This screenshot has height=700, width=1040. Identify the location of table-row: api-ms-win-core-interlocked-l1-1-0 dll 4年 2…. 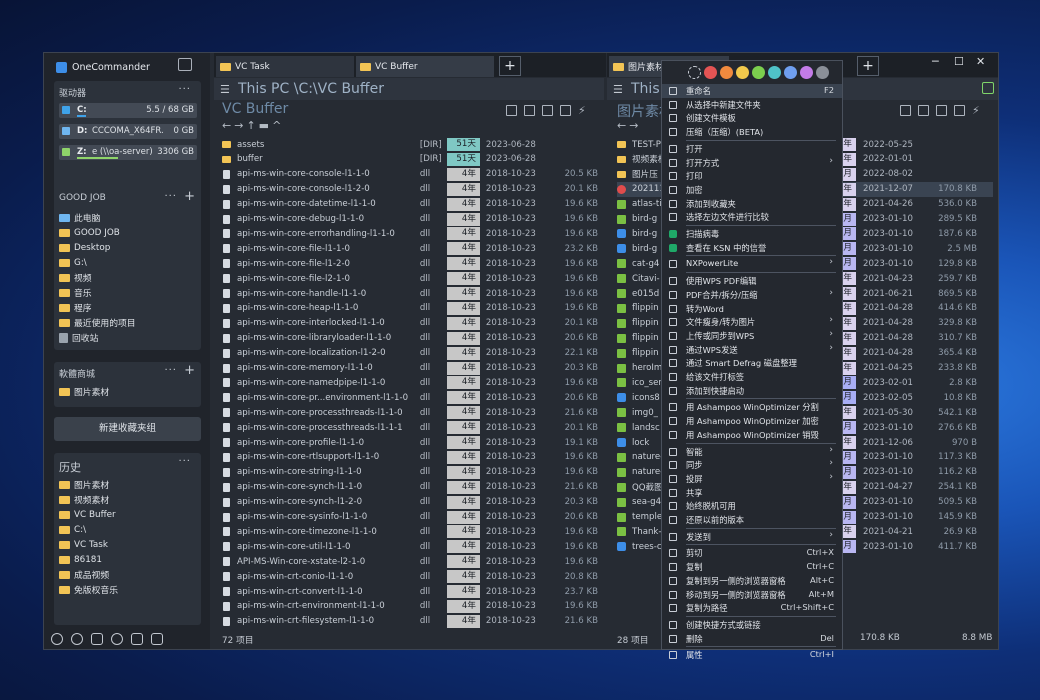
(410, 323).